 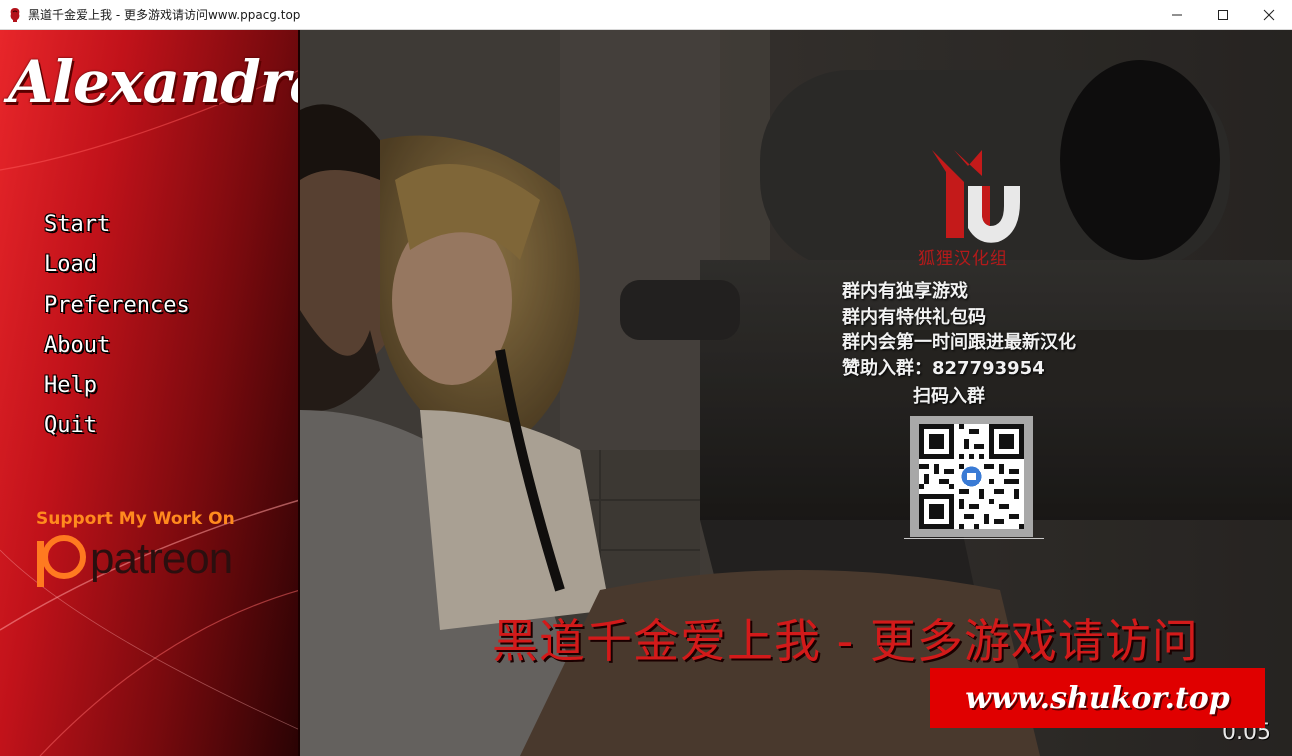 What do you see at coordinates (161, 558) in the screenshot?
I see `patreon-wordmark: patreon` at bounding box center [161, 558].